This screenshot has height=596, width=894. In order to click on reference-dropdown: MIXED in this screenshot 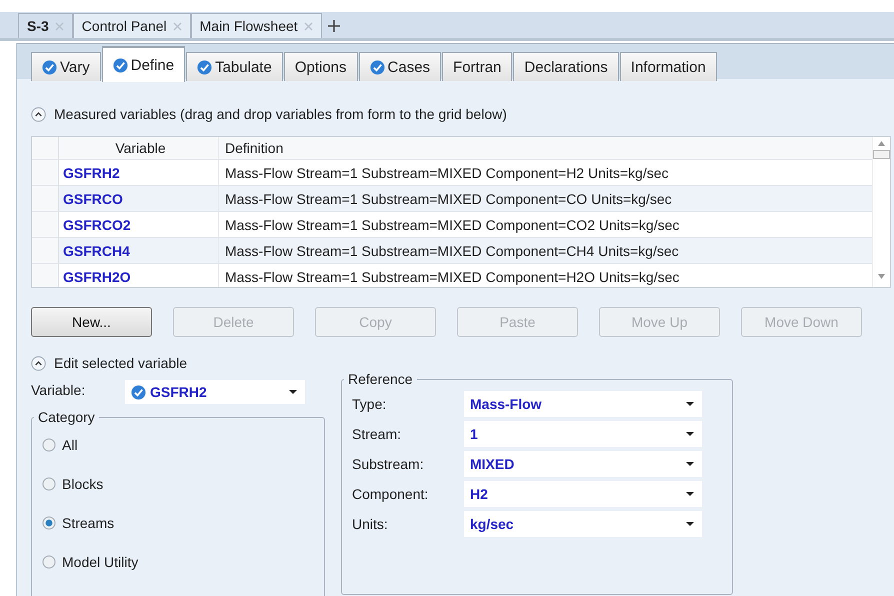, I will do `click(583, 464)`.